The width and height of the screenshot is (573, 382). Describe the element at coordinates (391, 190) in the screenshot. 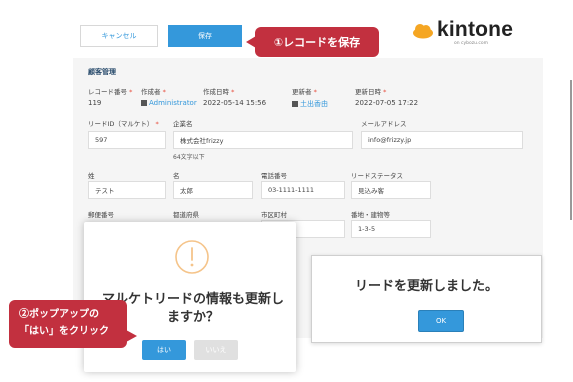

I see `lead-status-input: 見込み客` at that location.